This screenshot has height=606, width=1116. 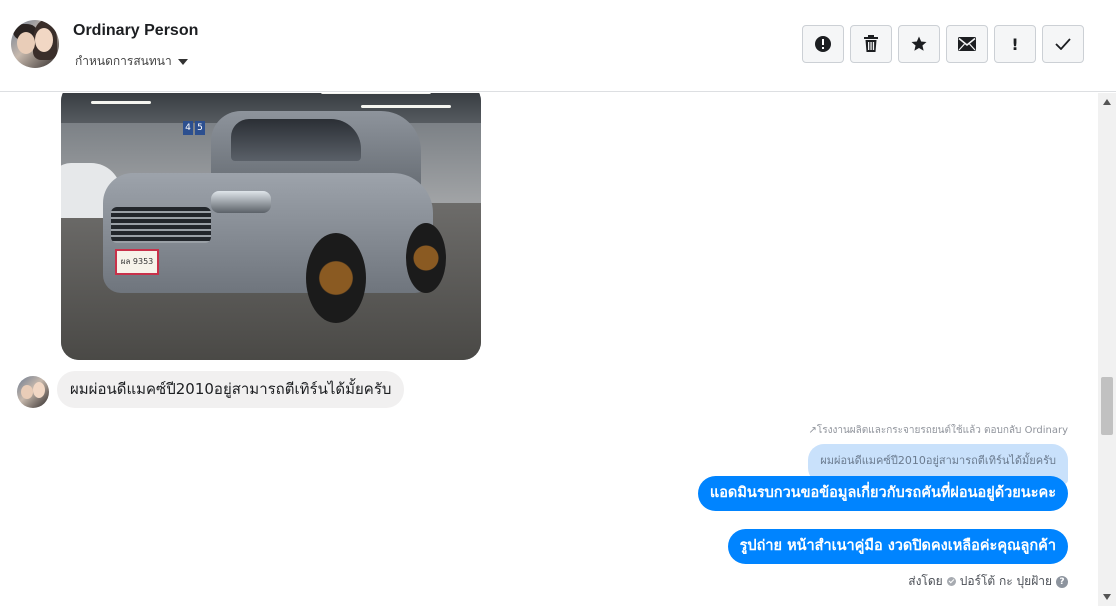 What do you see at coordinates (188, 128) in the screenshot?
I see `bay-sign: 4` at bounding box center [188, 128].